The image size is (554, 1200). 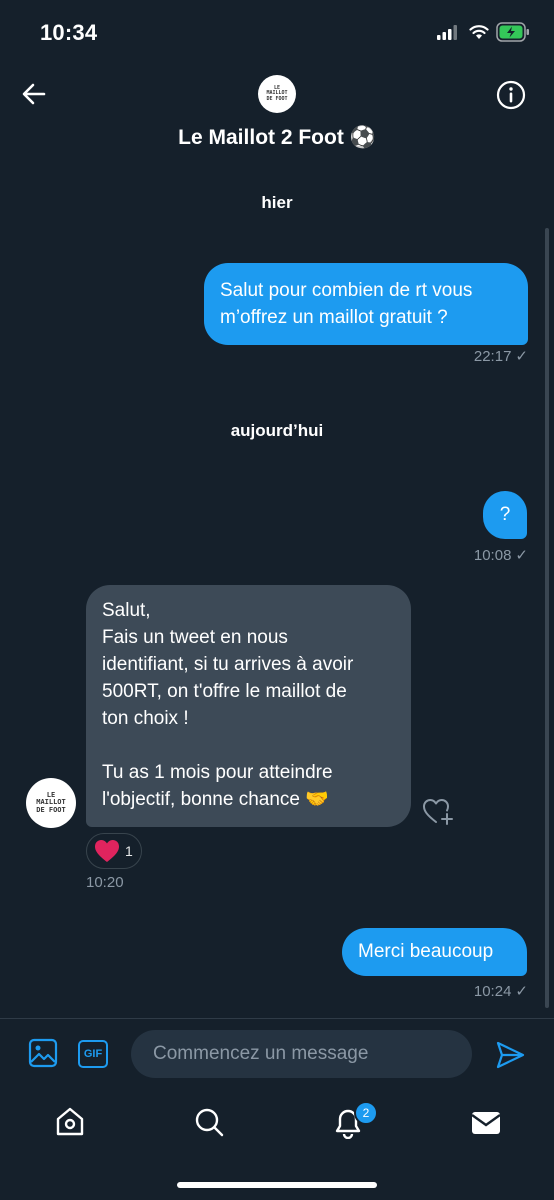 I want to click on conversation-avatar: LE MAILLOT DE FOOT, so click(x=277, y=94).